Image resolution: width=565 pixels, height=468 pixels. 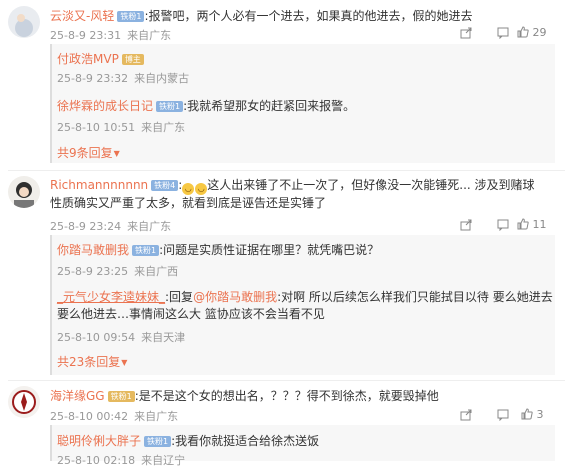 What do you see at coordinates (96, 337) in the screenshot?
I see `timestamp: 25-8-10 09:54` at bounding box center [96, 337].